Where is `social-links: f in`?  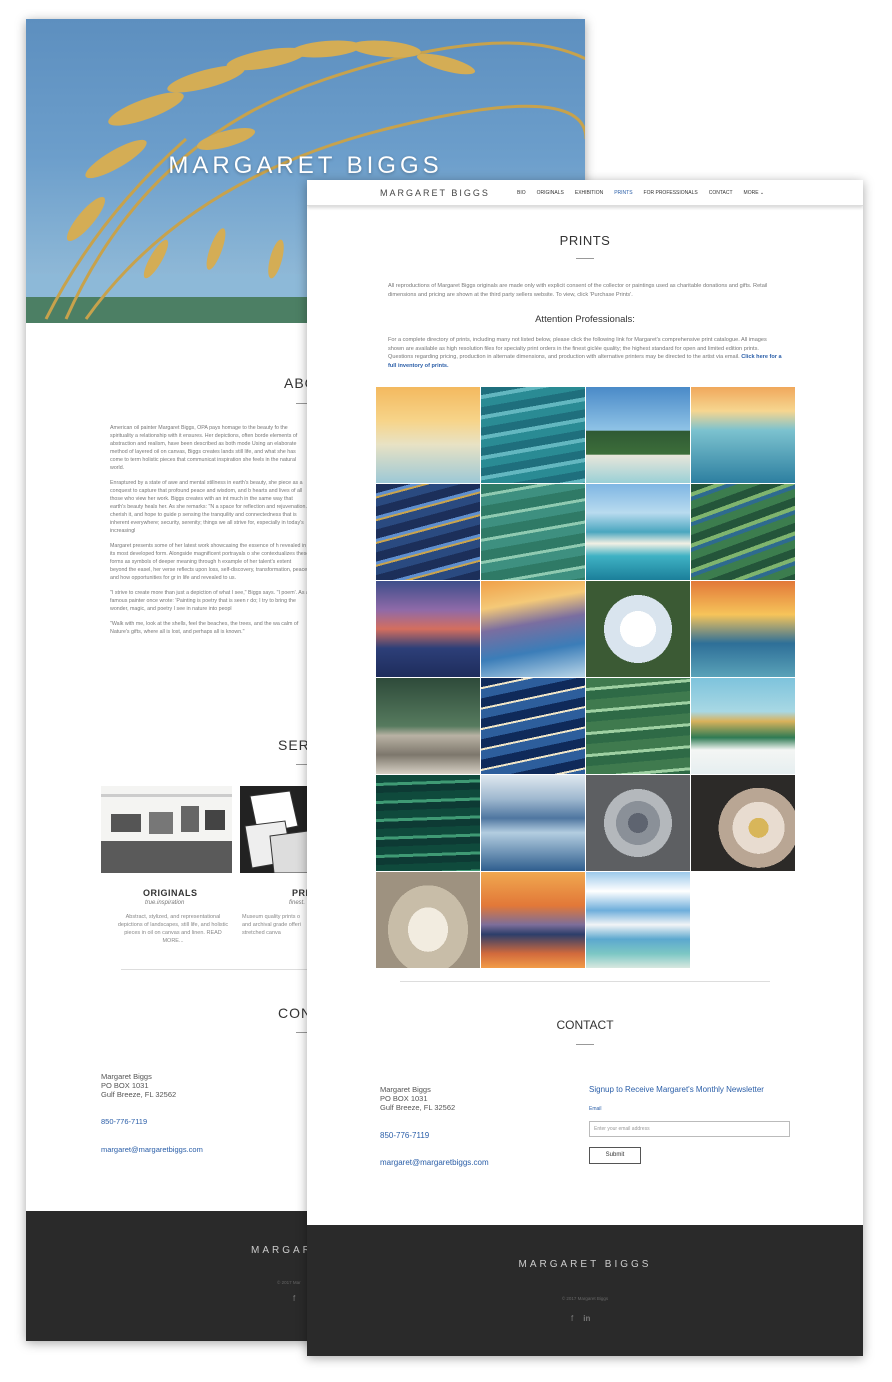
social-links: f in is located at coordinates (580, 1318).